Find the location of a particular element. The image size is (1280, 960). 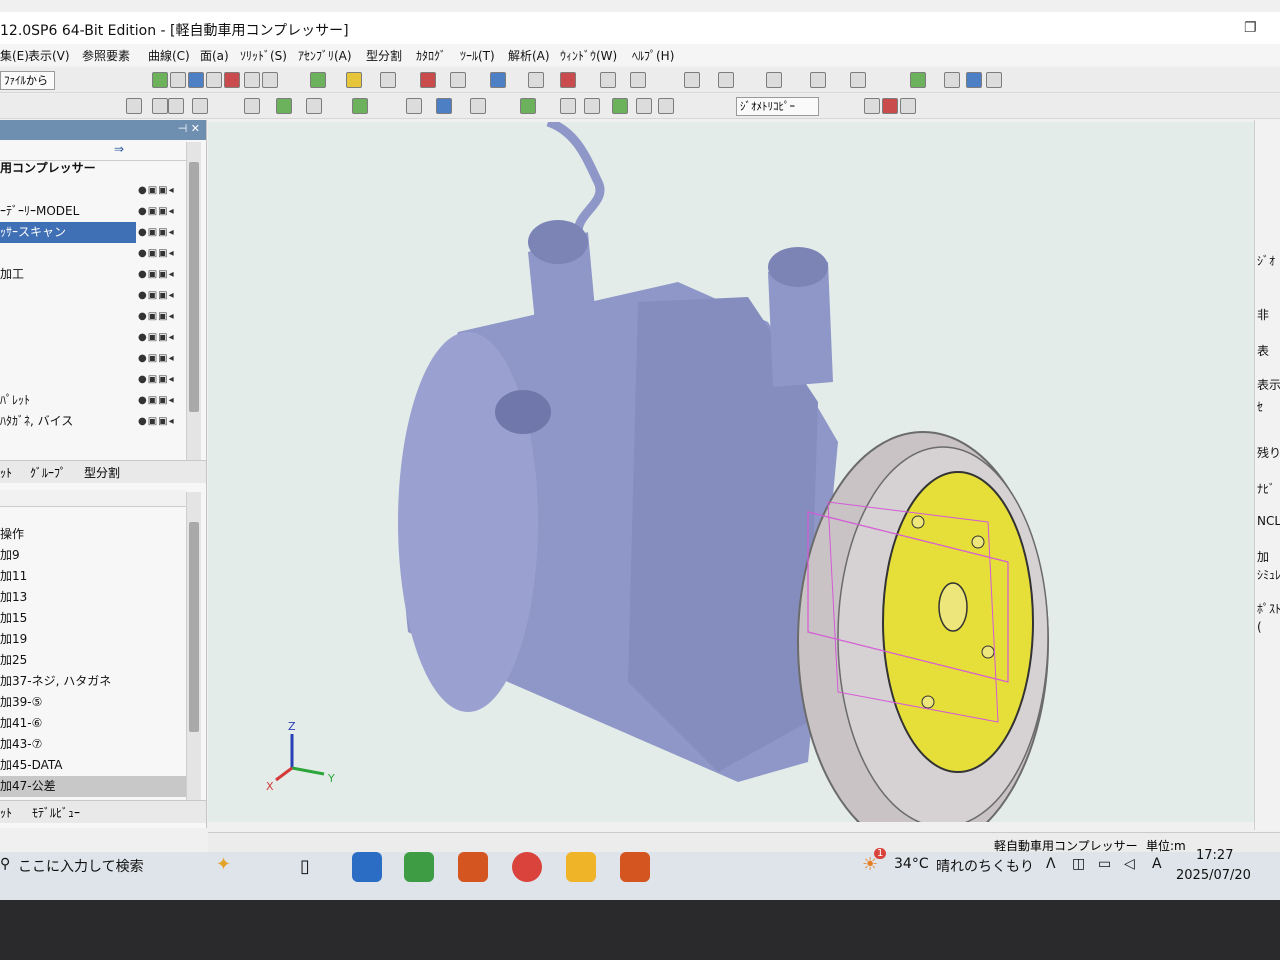

tree-root: 用コンプレッサー is located at coordinates (93, 168).